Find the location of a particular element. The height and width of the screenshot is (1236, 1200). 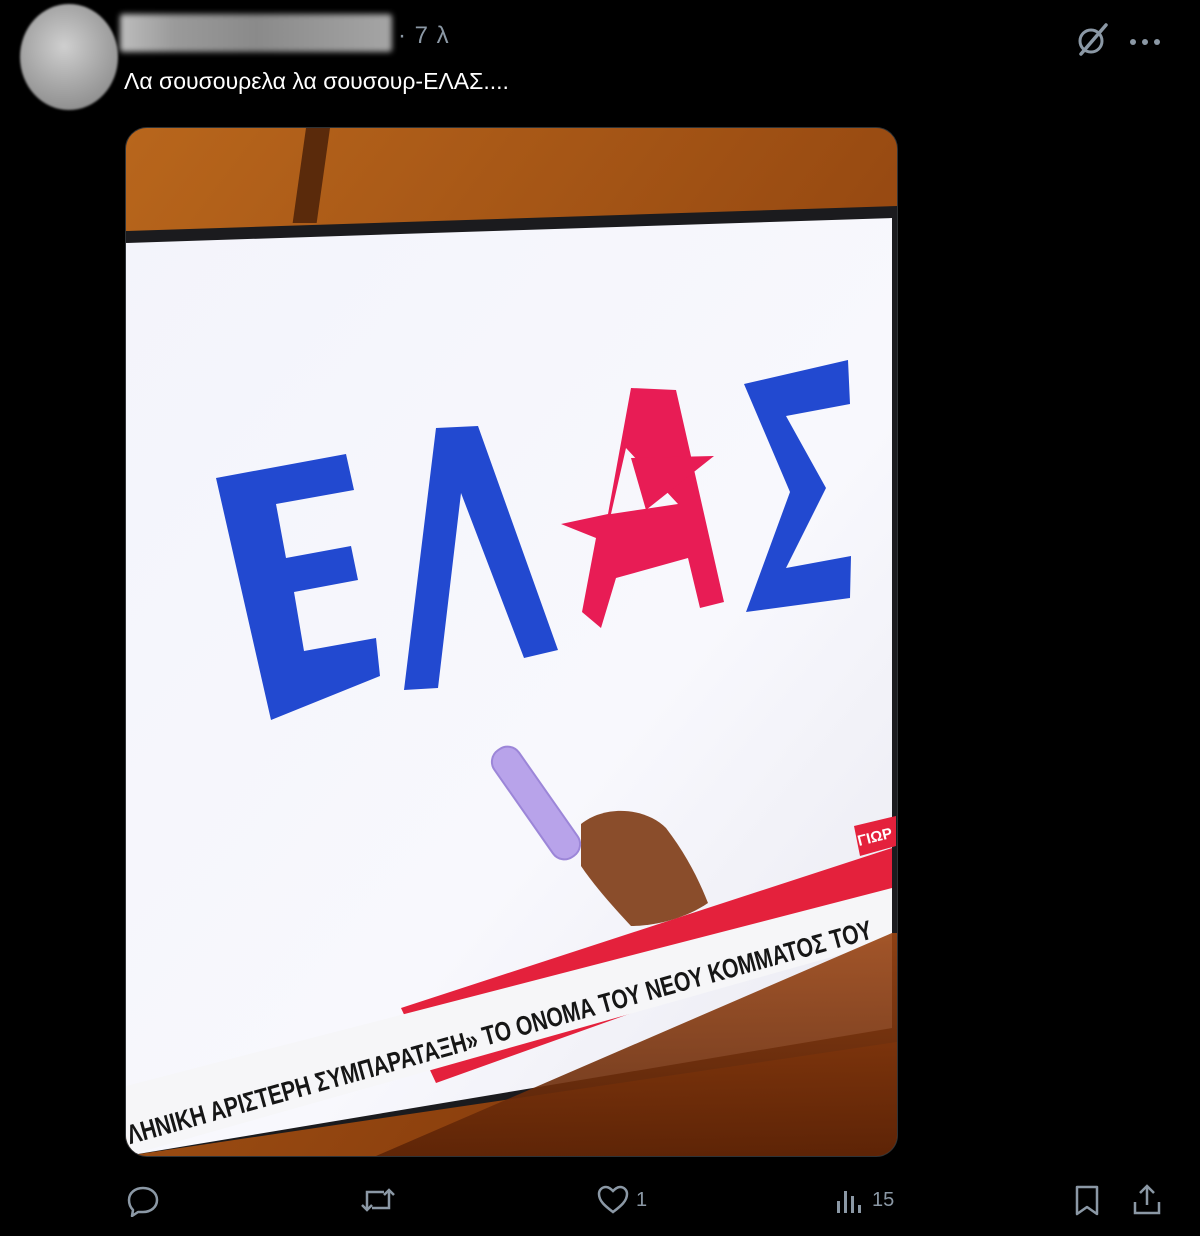

reply-button is located at coordinates (146, 1200).